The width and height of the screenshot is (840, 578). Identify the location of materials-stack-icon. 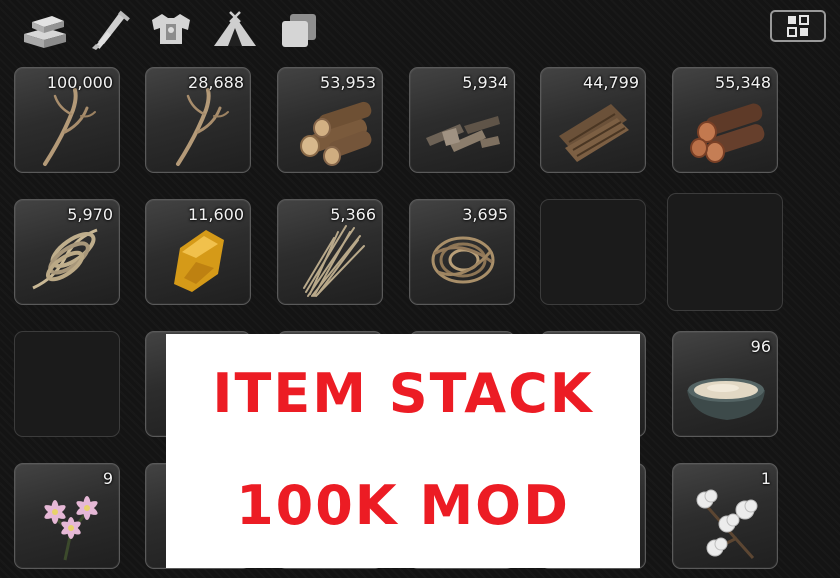
(45, 32).